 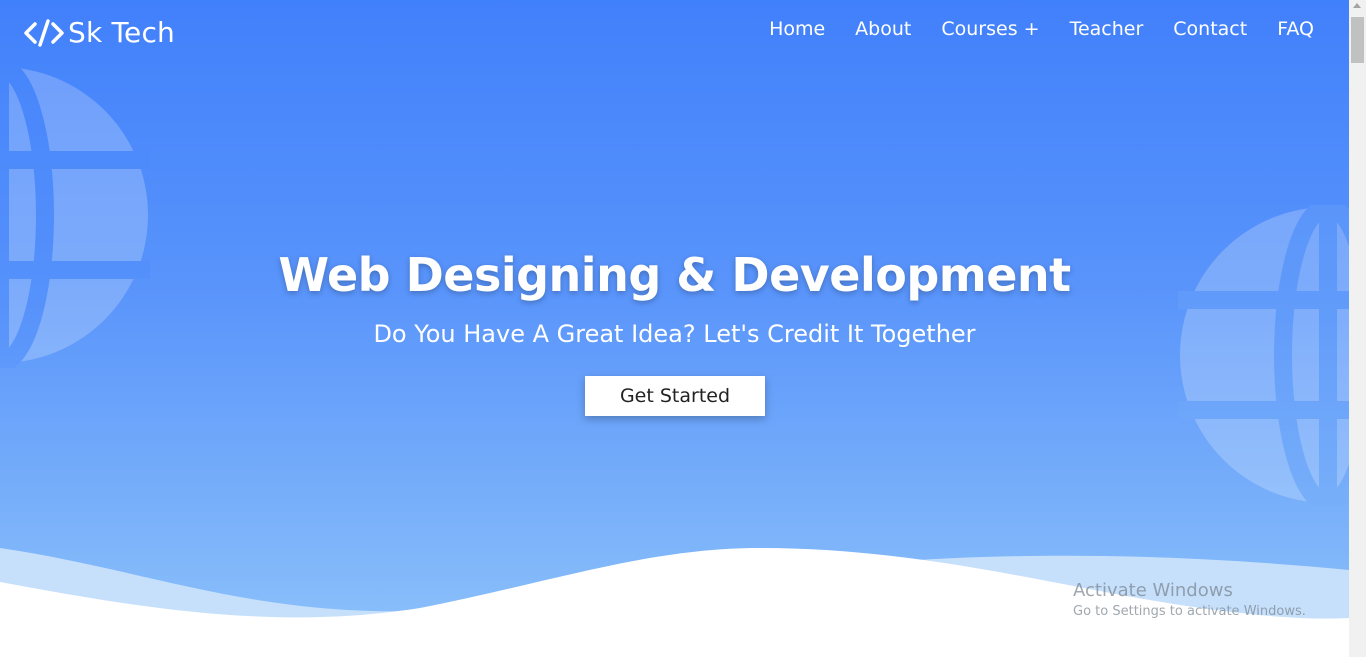 What do you see at coordinates (1357, 328) in the screenshot?
I see `vertical-scrollbar` at bounding box center [1357, 328].